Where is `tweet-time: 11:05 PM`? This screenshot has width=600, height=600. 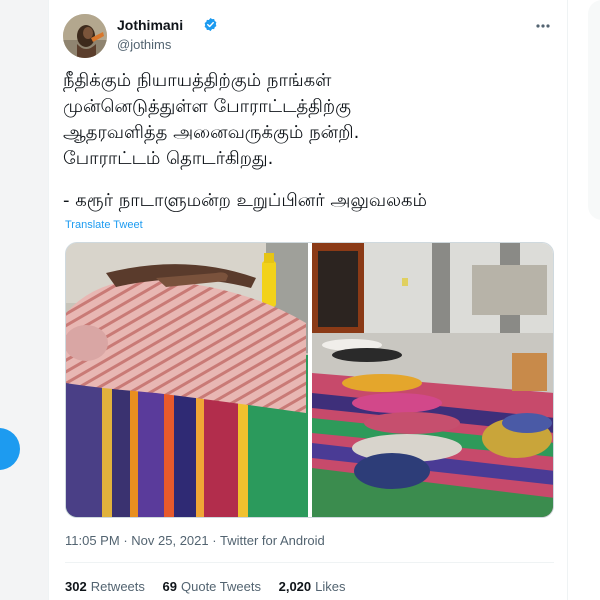 tweet-time: 11:05 PM is located at coordinates (92, 540).